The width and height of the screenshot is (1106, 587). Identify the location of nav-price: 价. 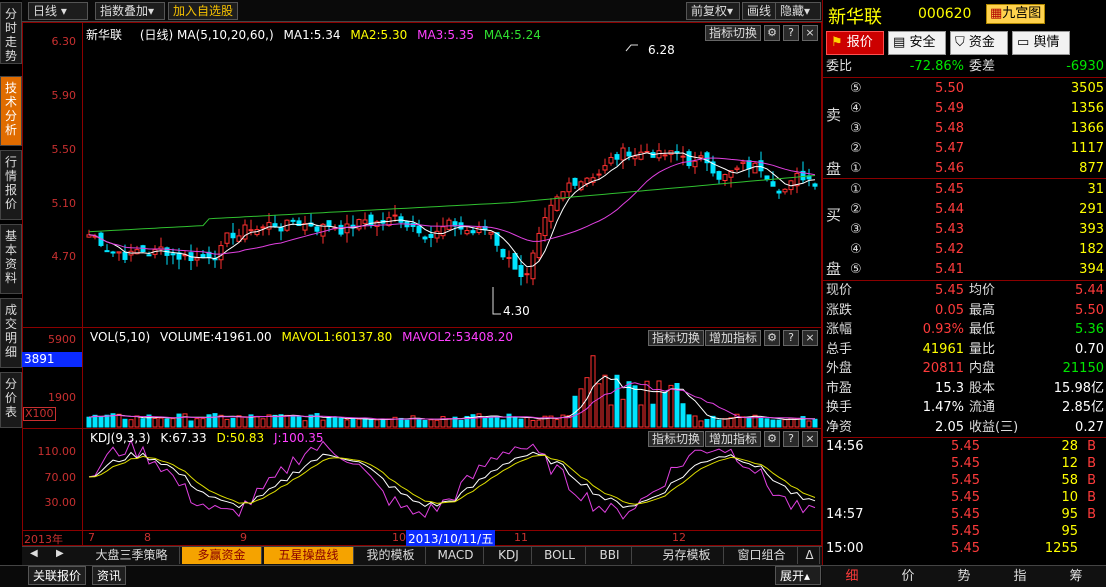
(908, 576).